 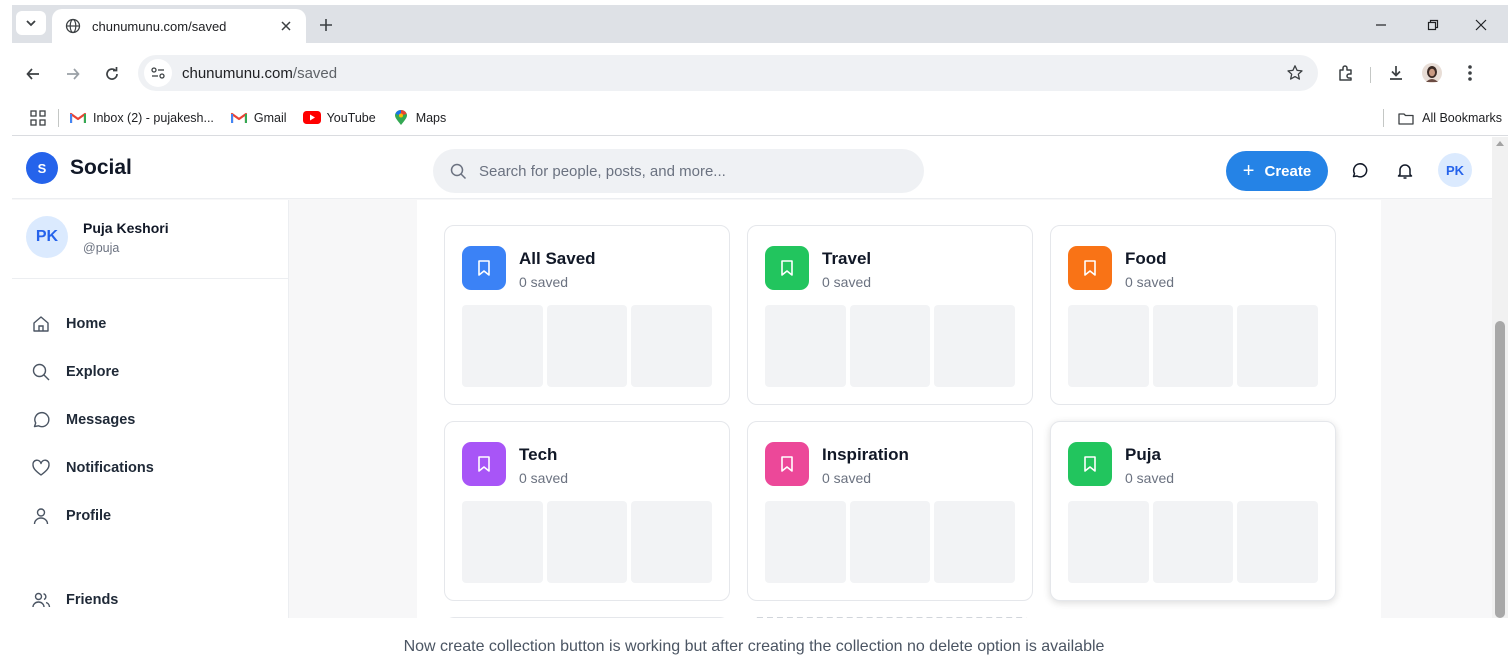 What do you see at coordinates (159, 26) in the screenshot?
I see `tab-title: chunumunu.com/saved` at bounding box center [159, 26].